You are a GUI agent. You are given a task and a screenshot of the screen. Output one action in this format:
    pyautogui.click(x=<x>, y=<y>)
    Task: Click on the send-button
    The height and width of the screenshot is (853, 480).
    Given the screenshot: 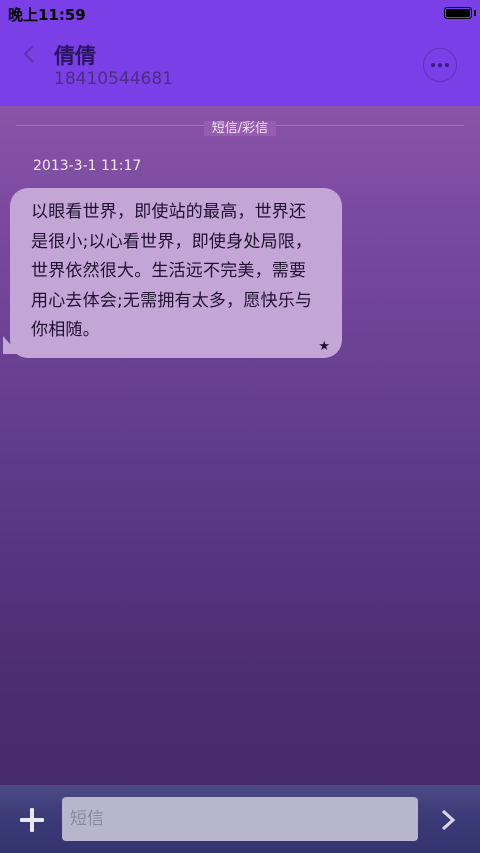 What is the action you would take?
    pyautogui.click(x=448, y=820)
    